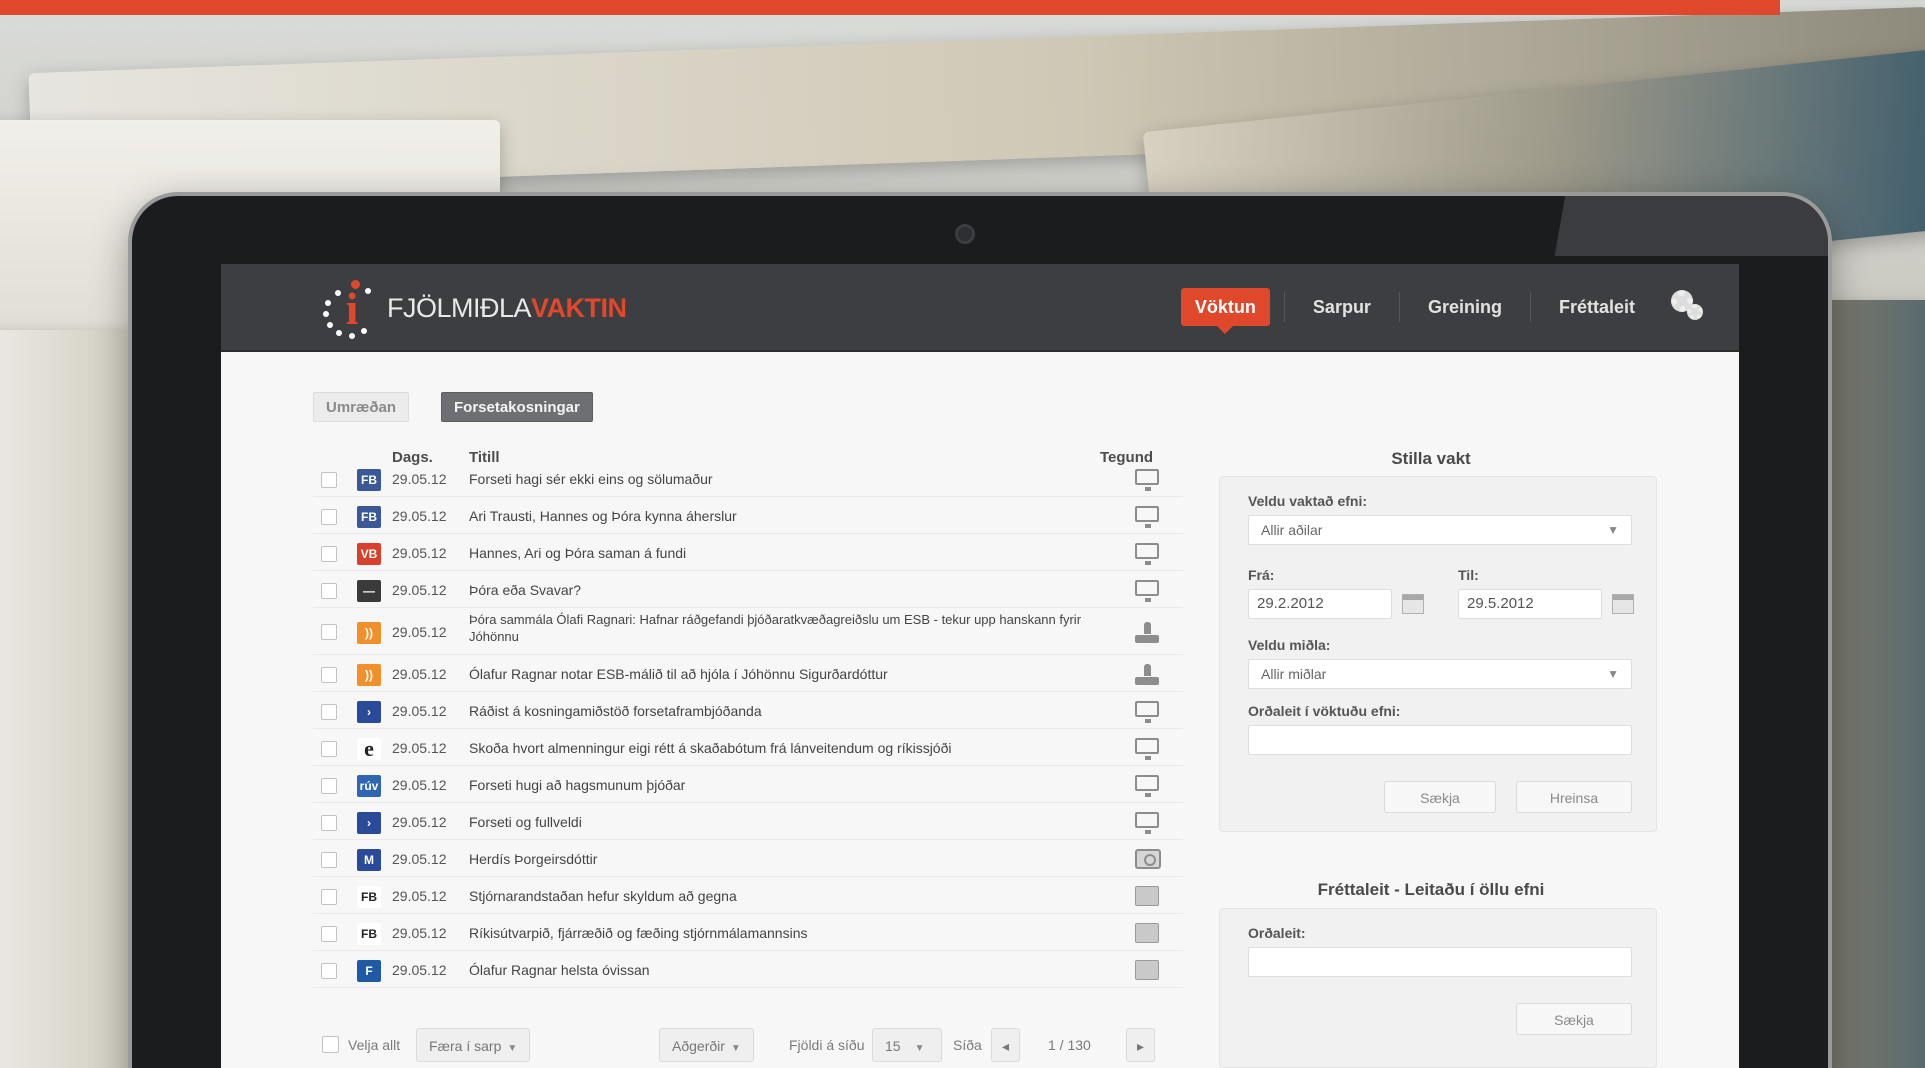 The height and width of the screenshot is (1068, 1925). What do you see at coordinates (517, 407) in the screenshot?
I see `tab-forsetakosningar: Forsetakosningar` at bounding box center [517, 407].